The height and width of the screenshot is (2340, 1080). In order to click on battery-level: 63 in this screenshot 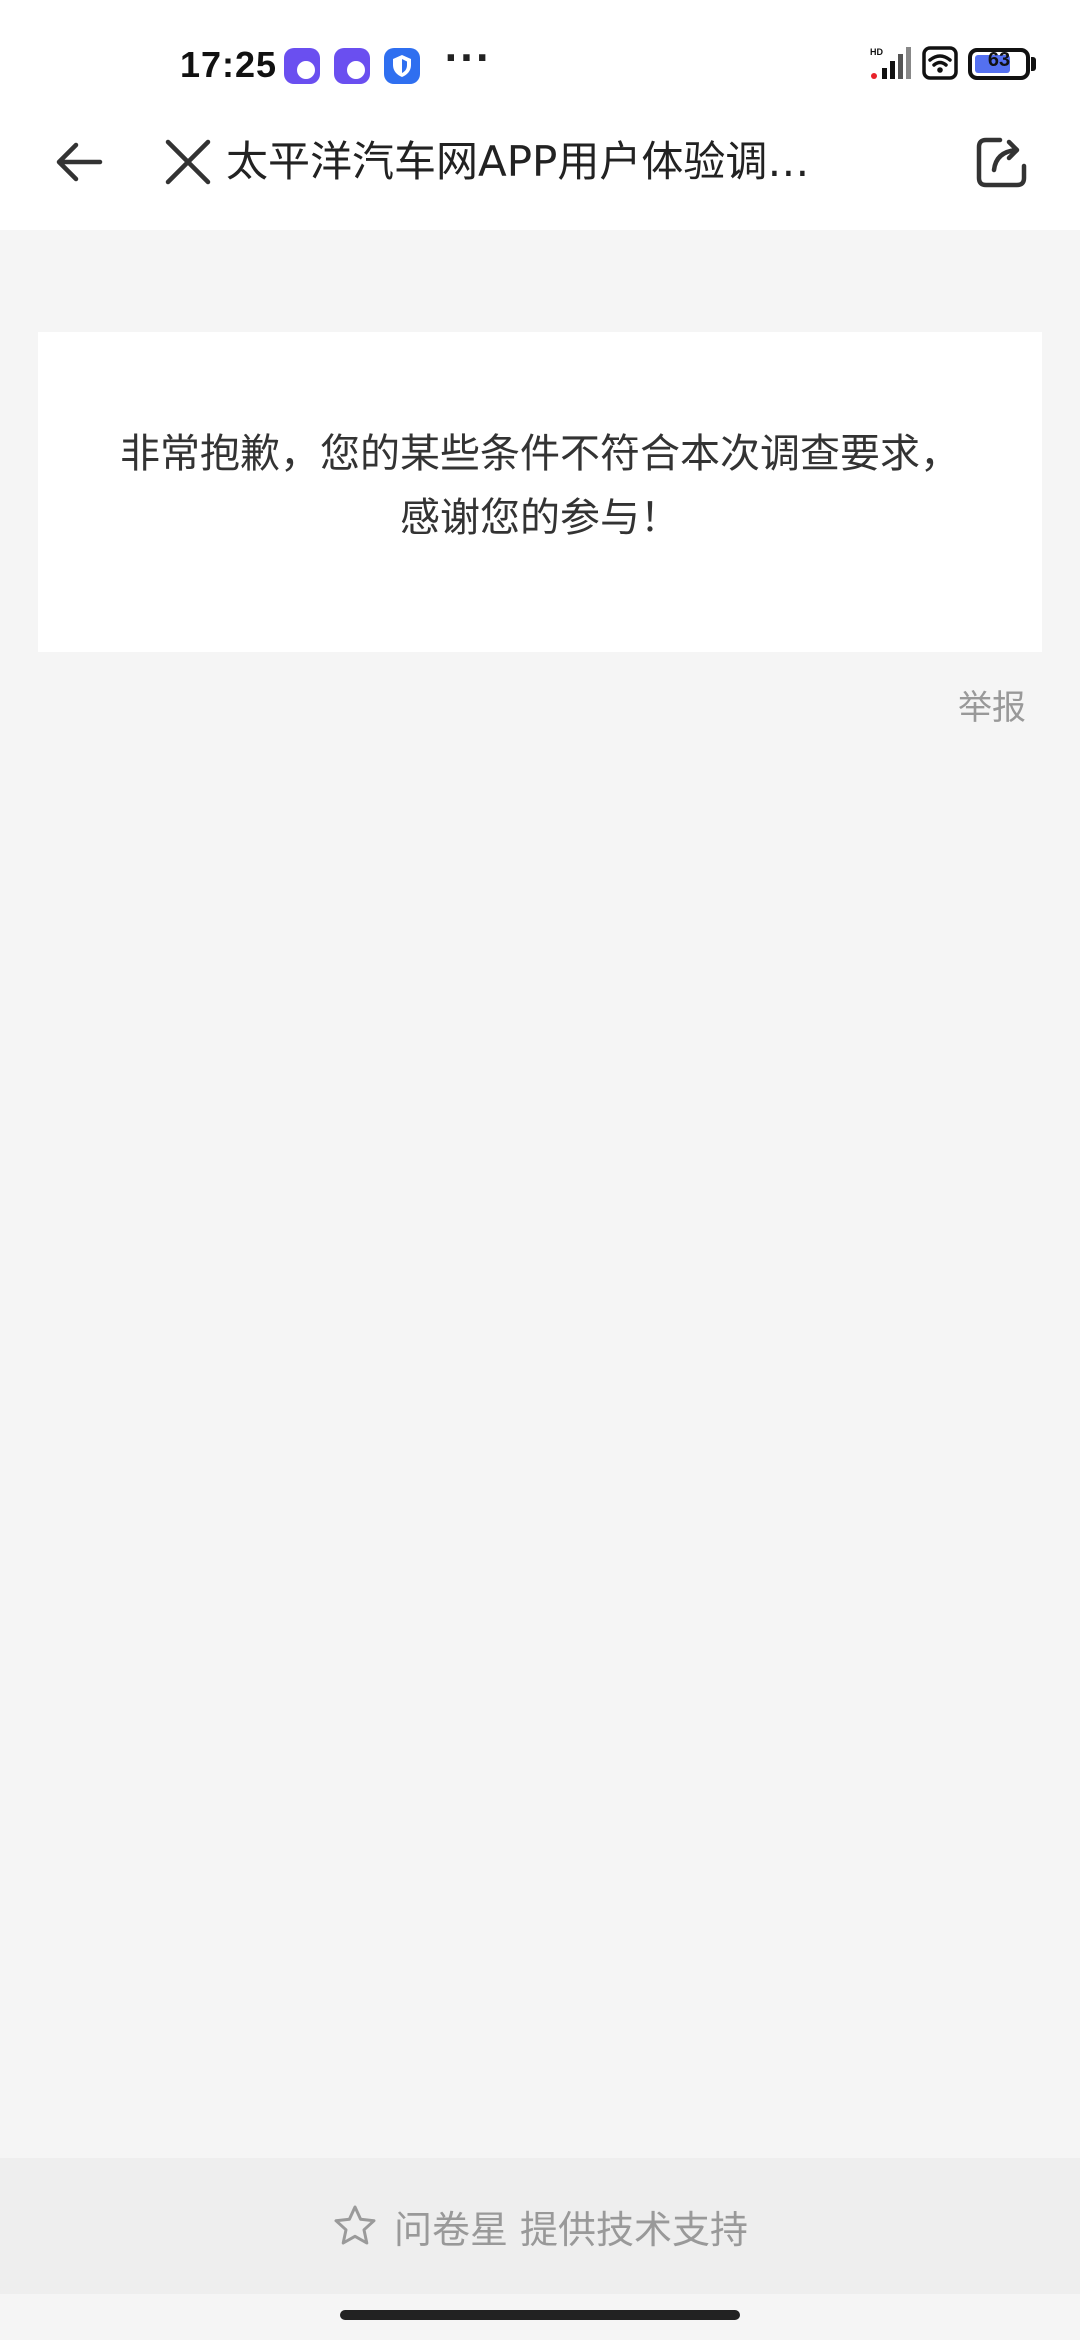, I will do `click(999, 60)`.